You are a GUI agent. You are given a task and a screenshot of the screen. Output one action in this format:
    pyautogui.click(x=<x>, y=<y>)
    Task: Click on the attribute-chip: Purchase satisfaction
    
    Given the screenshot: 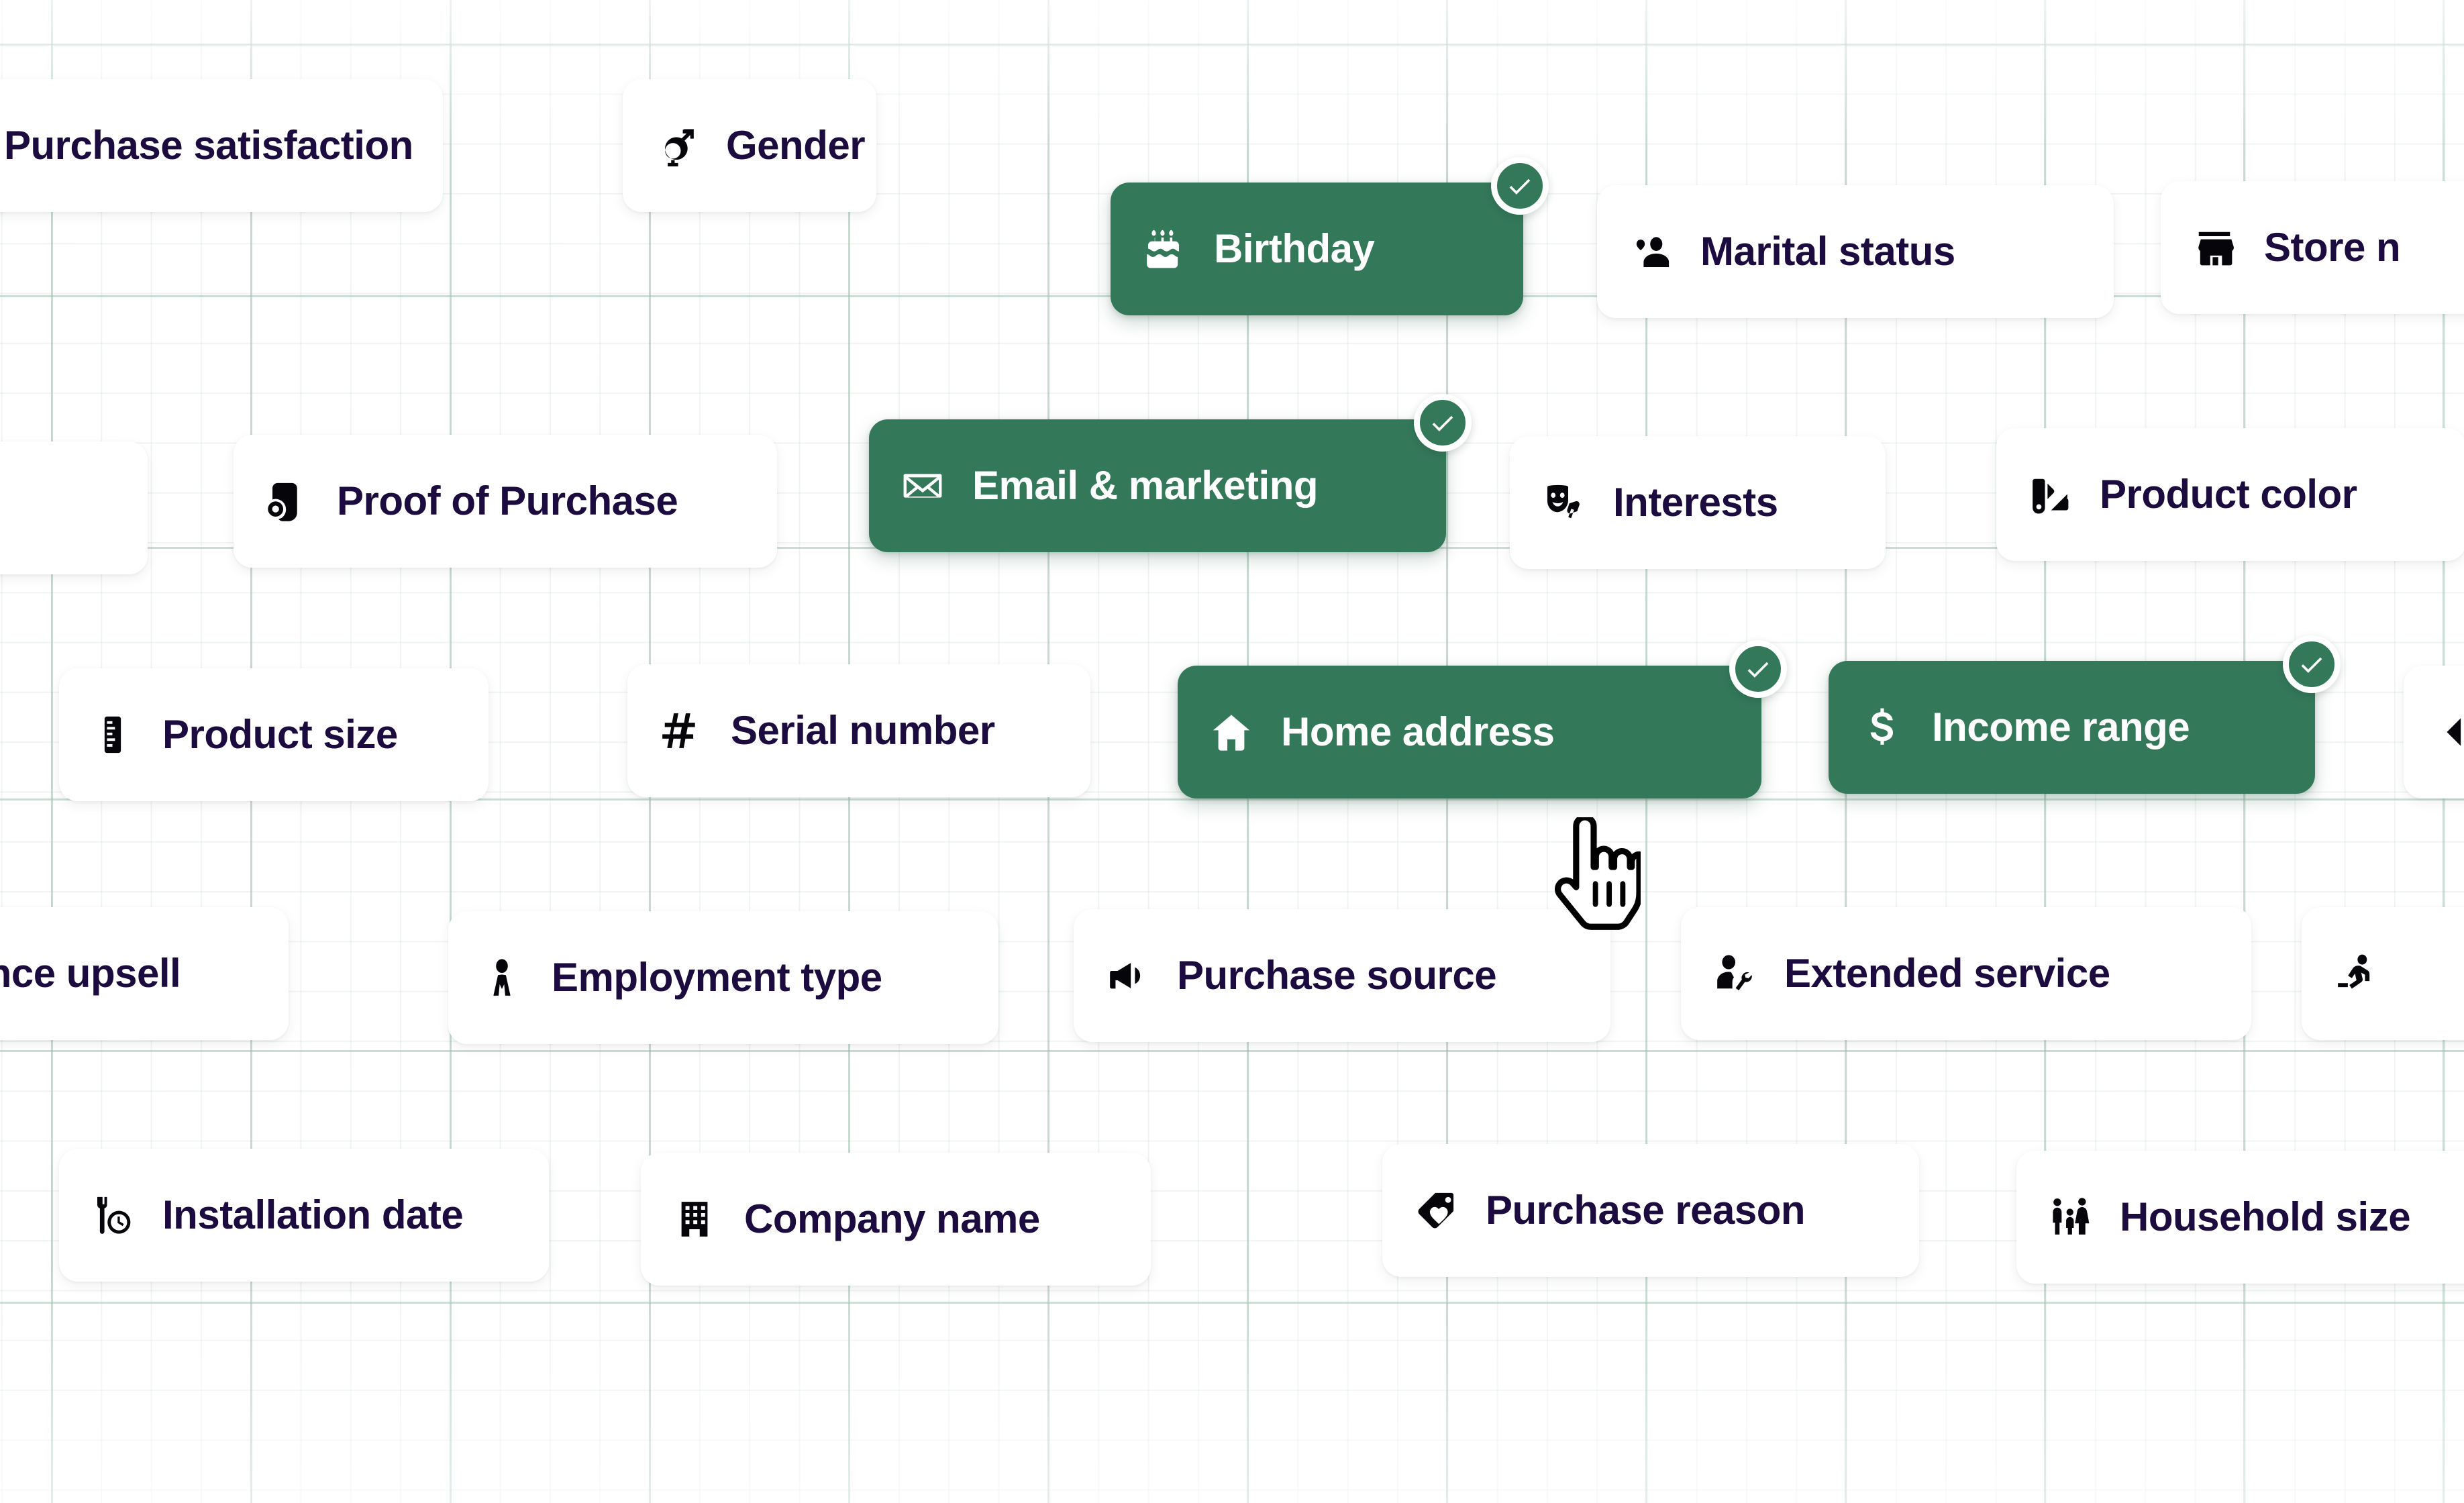 What is the action you would take?
    pyautogui.click(x=221, y=145)
    